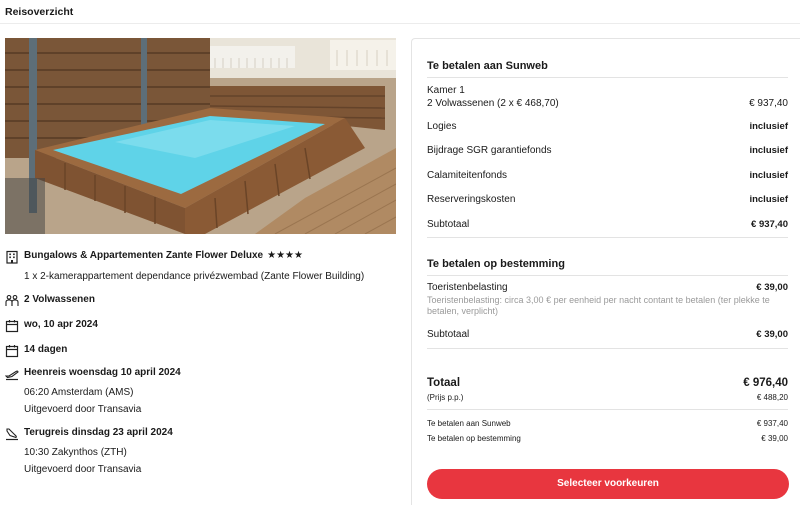 The width and height of the screenshot is (800, 505). What do you see at coordinates (469, 423) in the screenshot?
I see `total-sunweb-label: Te betalen aan Sunweb` at bounding box center [469, 423].